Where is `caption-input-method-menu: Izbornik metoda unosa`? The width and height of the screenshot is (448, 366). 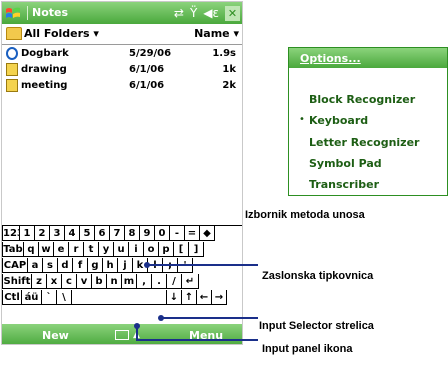 caption-input-method-menu: Izbornik metoda unosa is located at coordinates (305, 215).